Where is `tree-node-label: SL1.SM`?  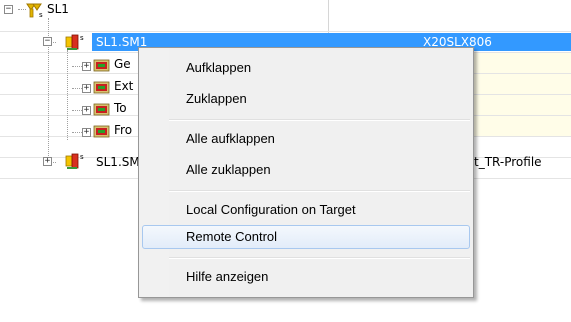 tree-node-label: SL1.SM is located at coordinates (118, 162).